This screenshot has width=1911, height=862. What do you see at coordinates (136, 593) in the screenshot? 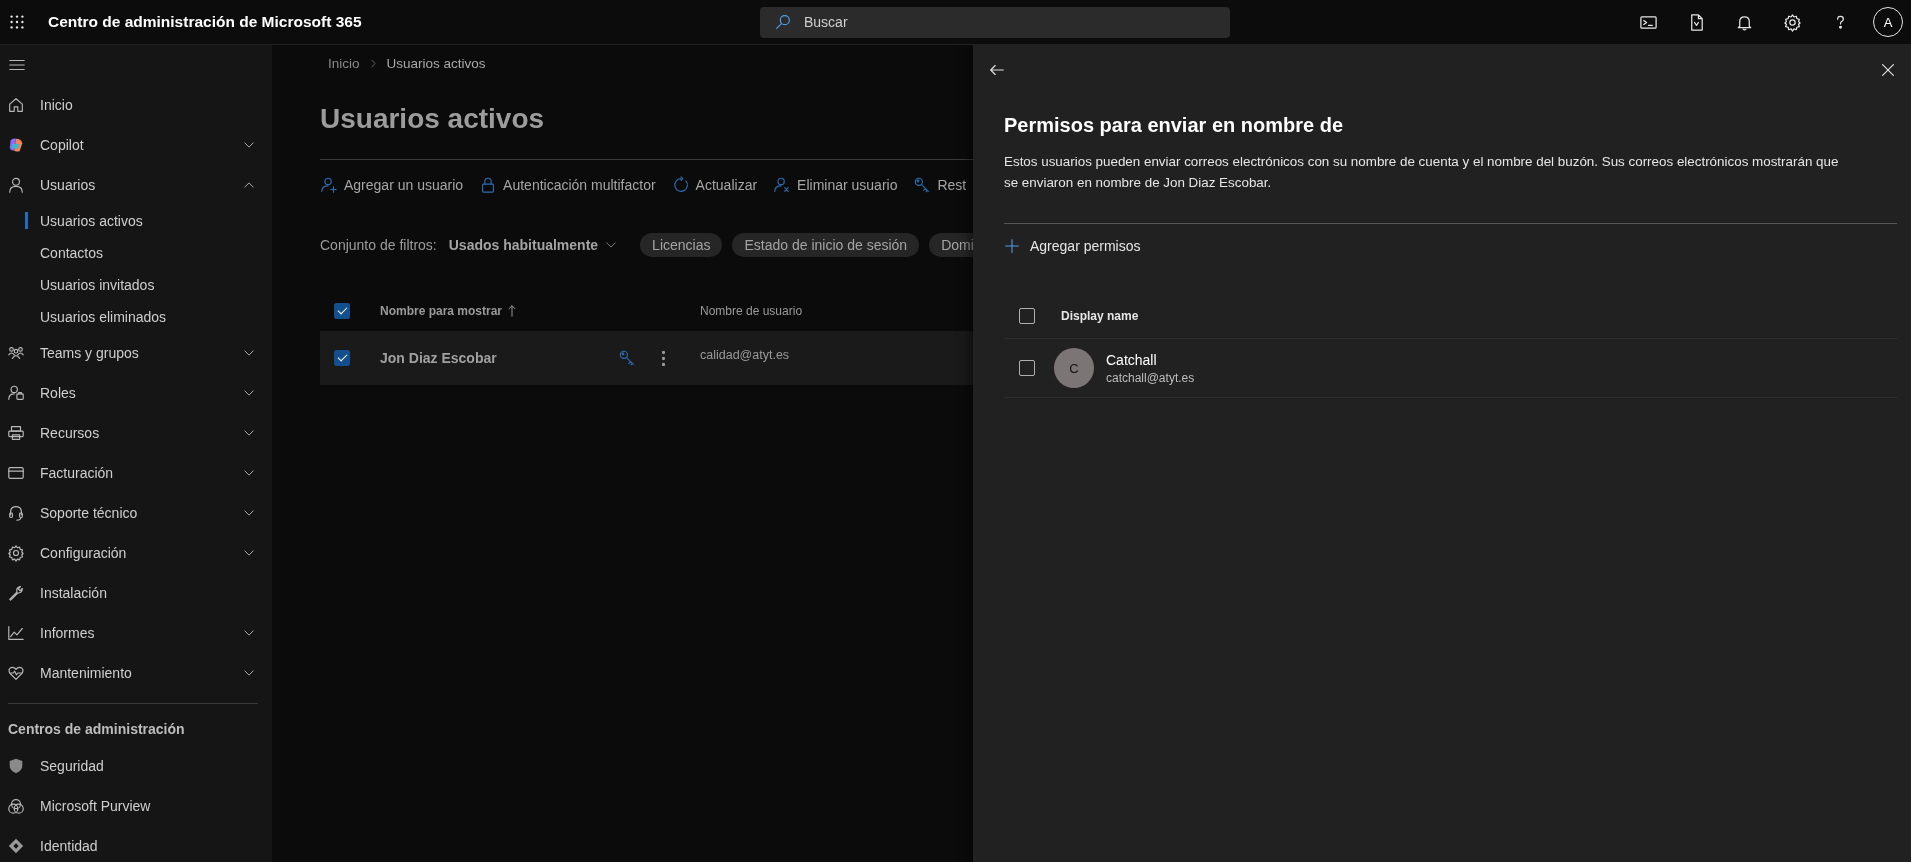
I see `nav-item: Instalación` at bounding box center [136, 593].